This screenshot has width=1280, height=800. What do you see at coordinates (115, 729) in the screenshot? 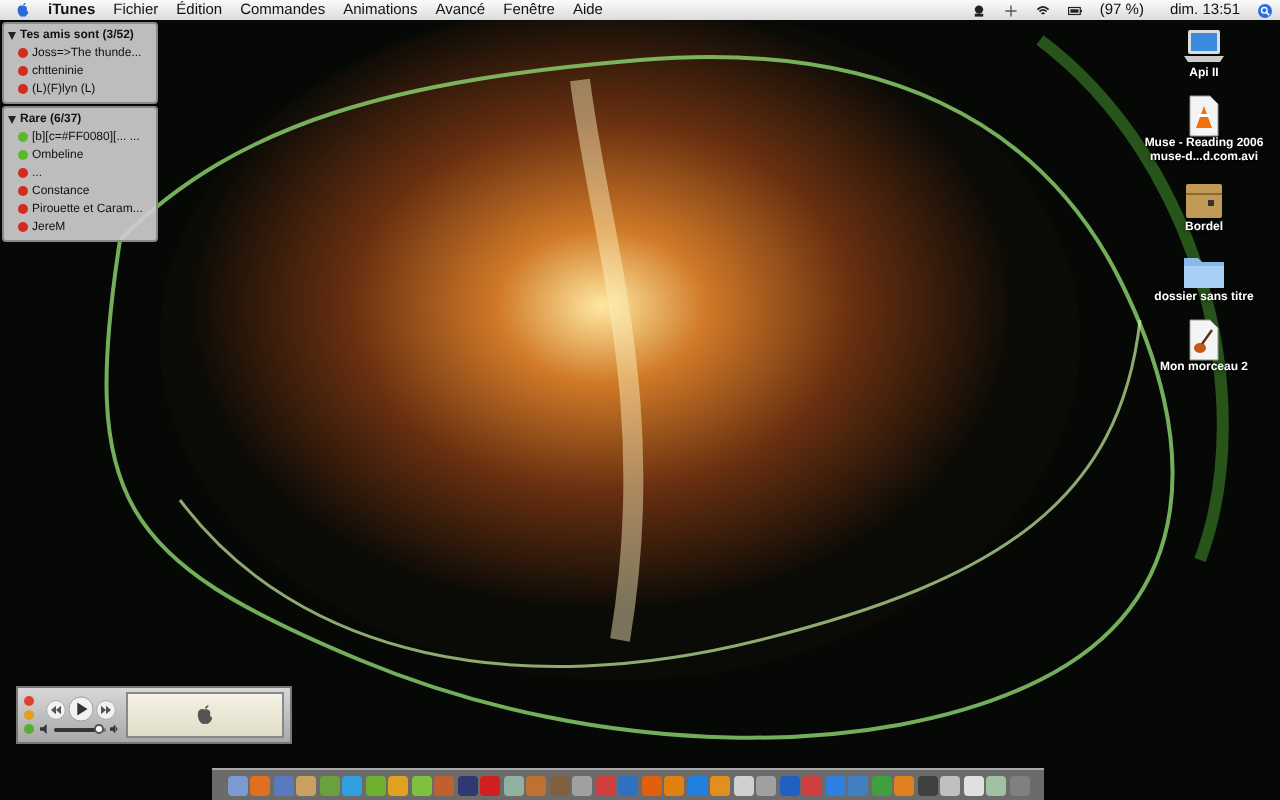
I see `volume-high-icon` at bounding box center [115, 729].